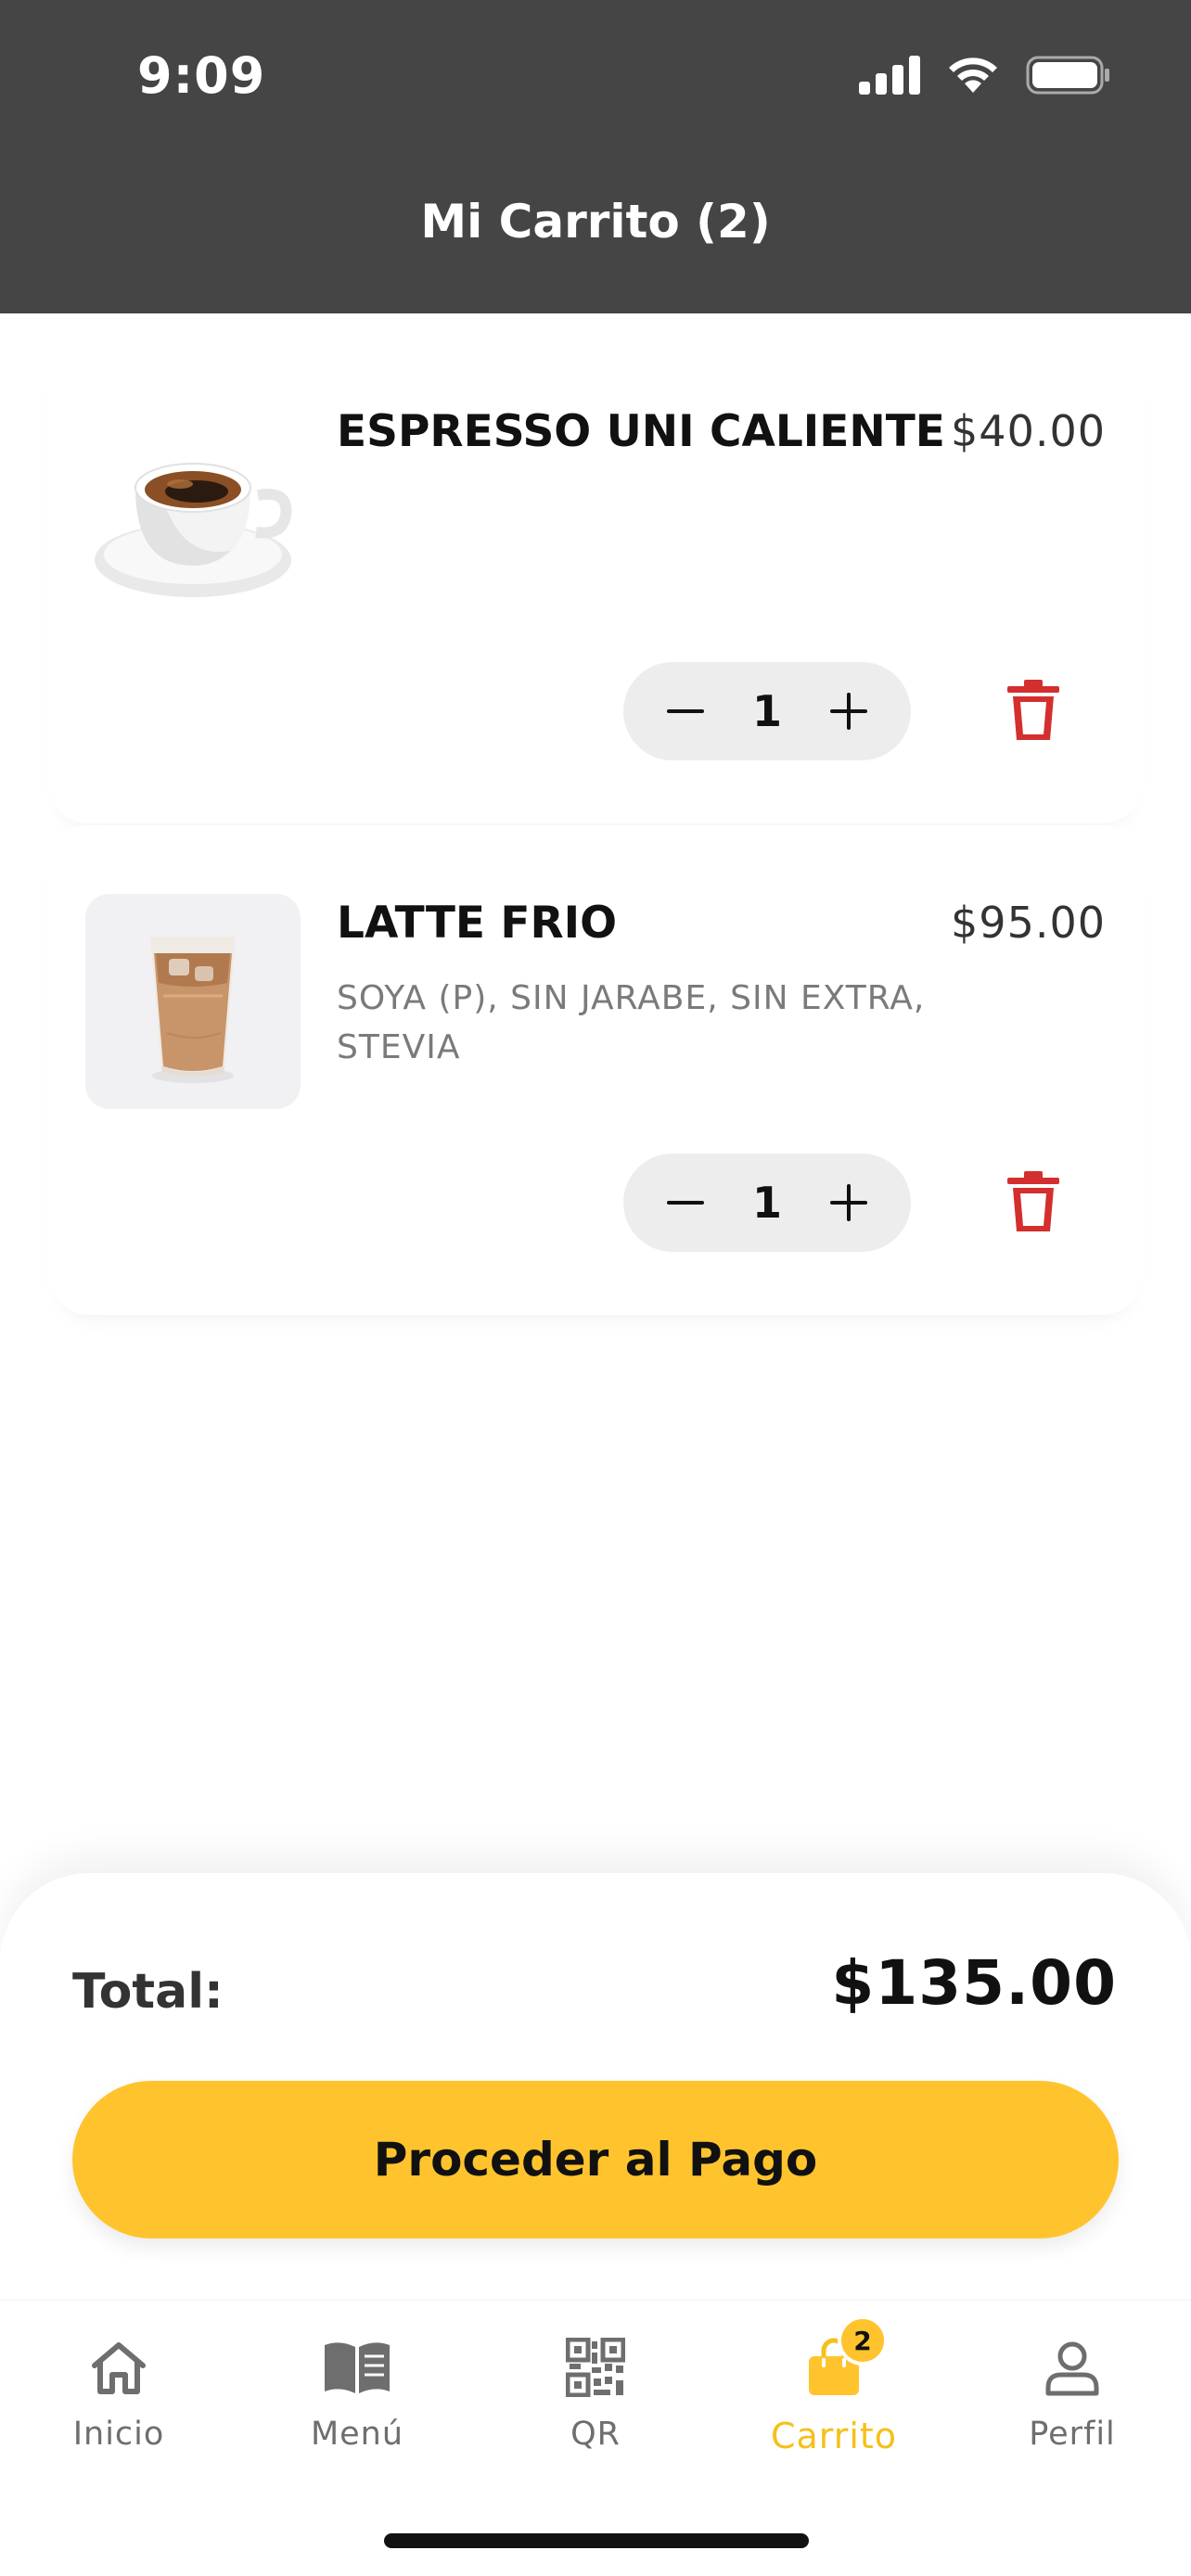  I want to click on espresso-image, so click(193, 510).